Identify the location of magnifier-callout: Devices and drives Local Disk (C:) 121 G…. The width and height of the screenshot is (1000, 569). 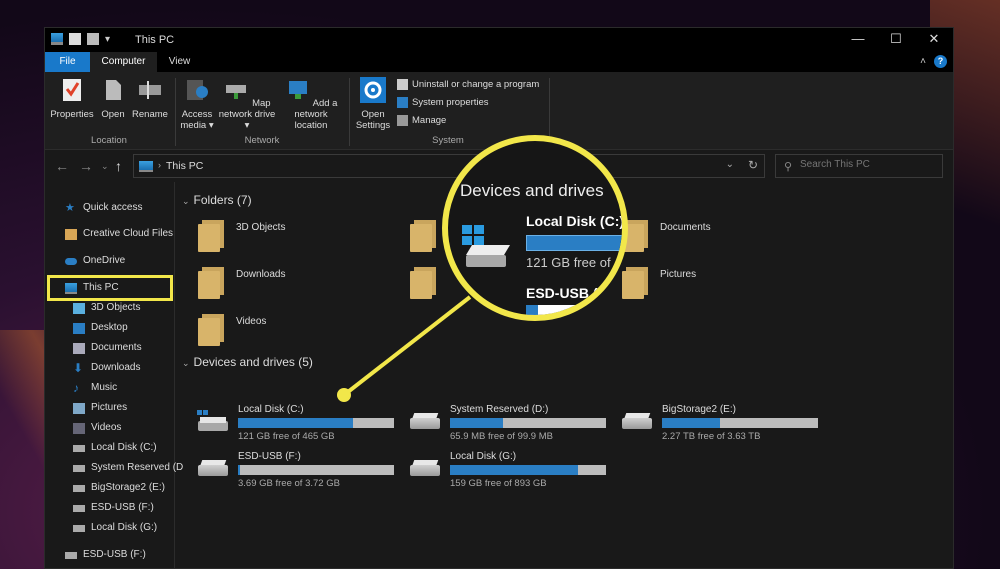
(535, 228).